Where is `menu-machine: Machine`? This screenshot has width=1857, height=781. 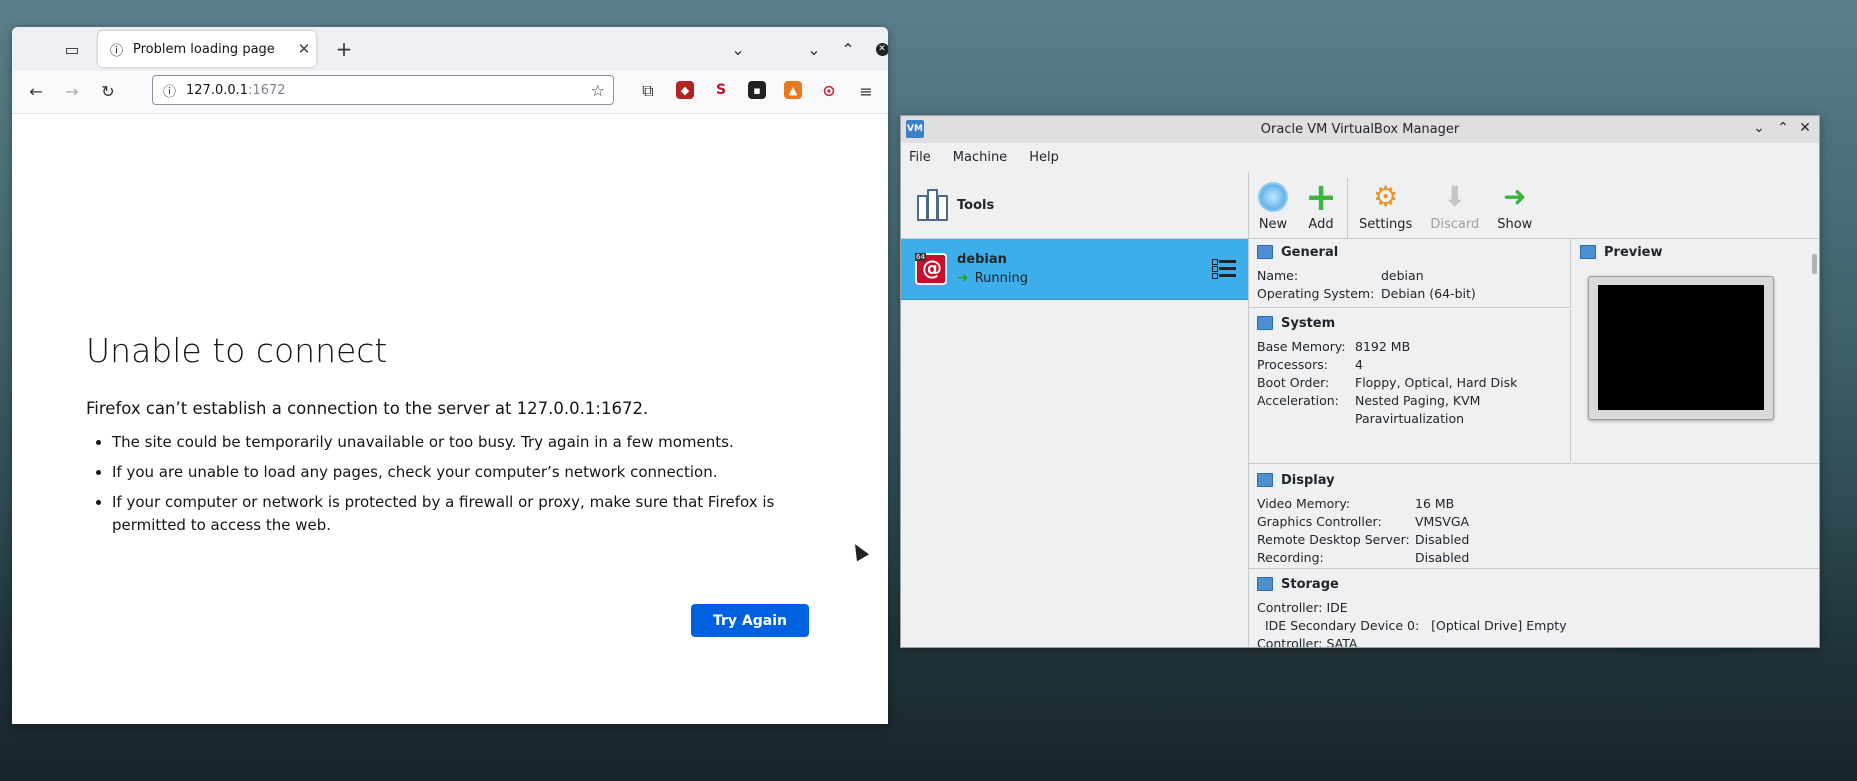 menu-machine: Machine is located at coordinates (980, 157).